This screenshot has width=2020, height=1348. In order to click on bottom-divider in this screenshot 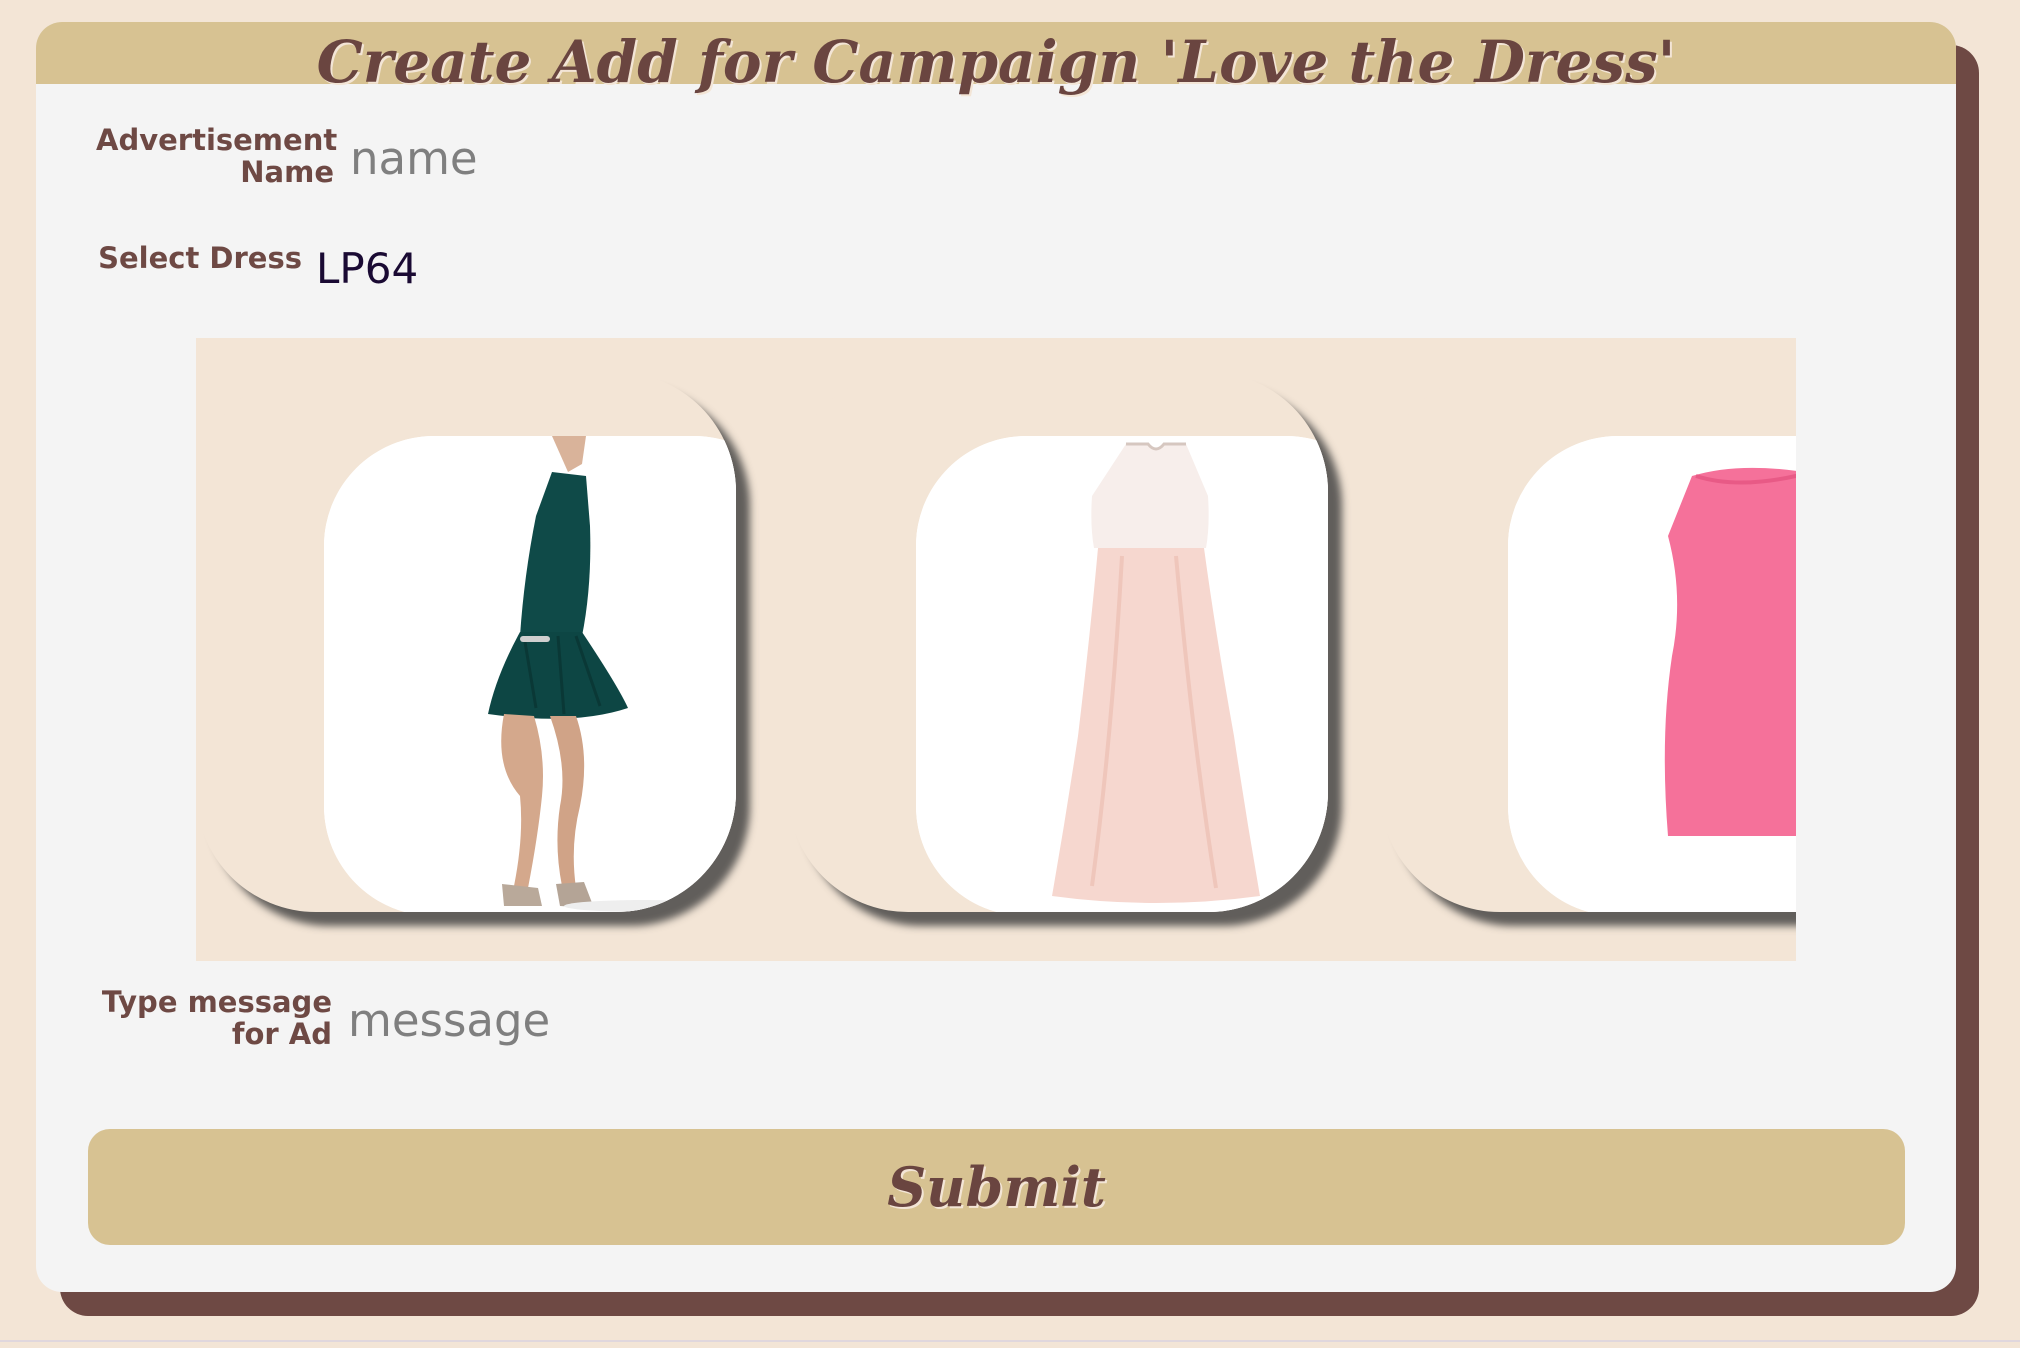, I will do `click(1010, 1341)`.